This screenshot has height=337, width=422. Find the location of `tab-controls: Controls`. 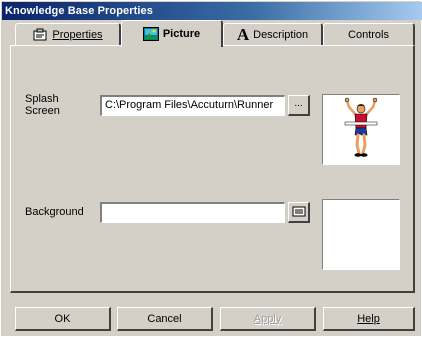

tab-controls: Controls is located at coordinates (369, 34).